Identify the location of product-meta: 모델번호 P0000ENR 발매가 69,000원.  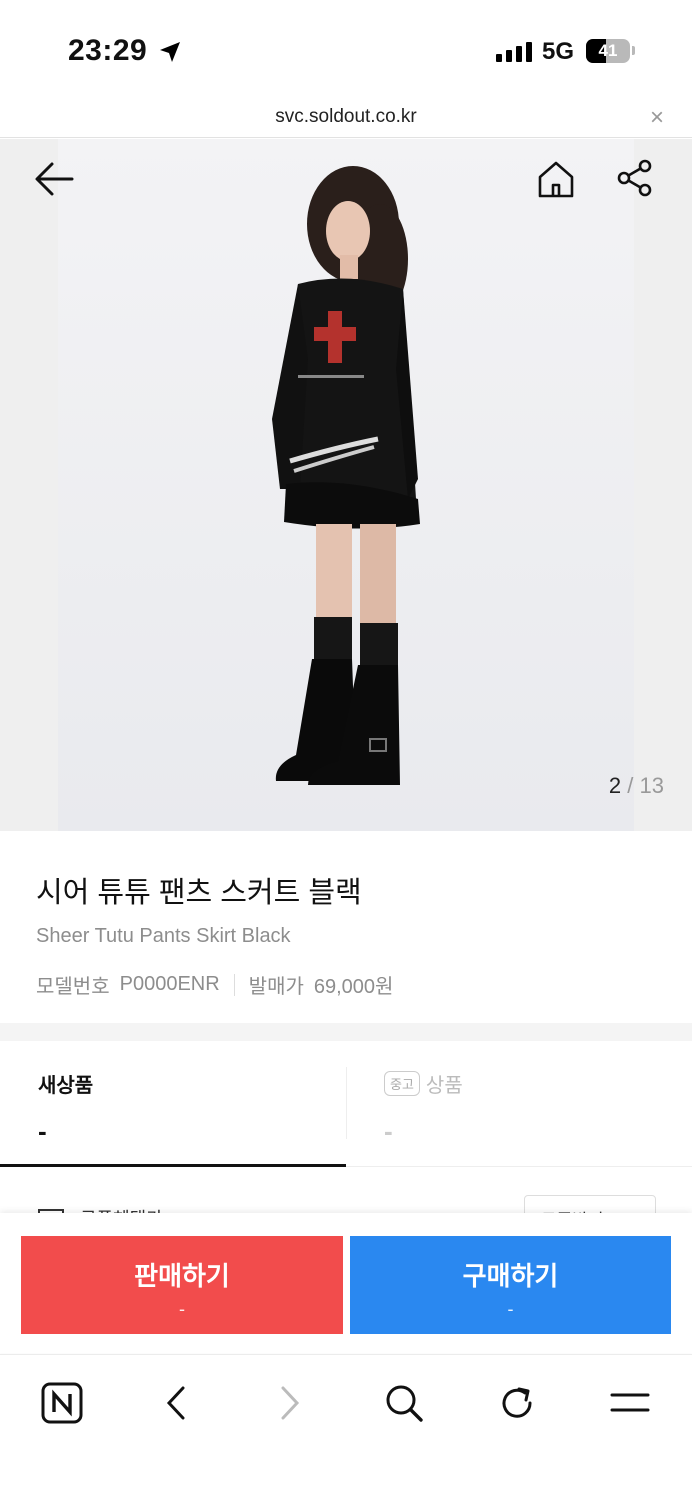
(346, 984).